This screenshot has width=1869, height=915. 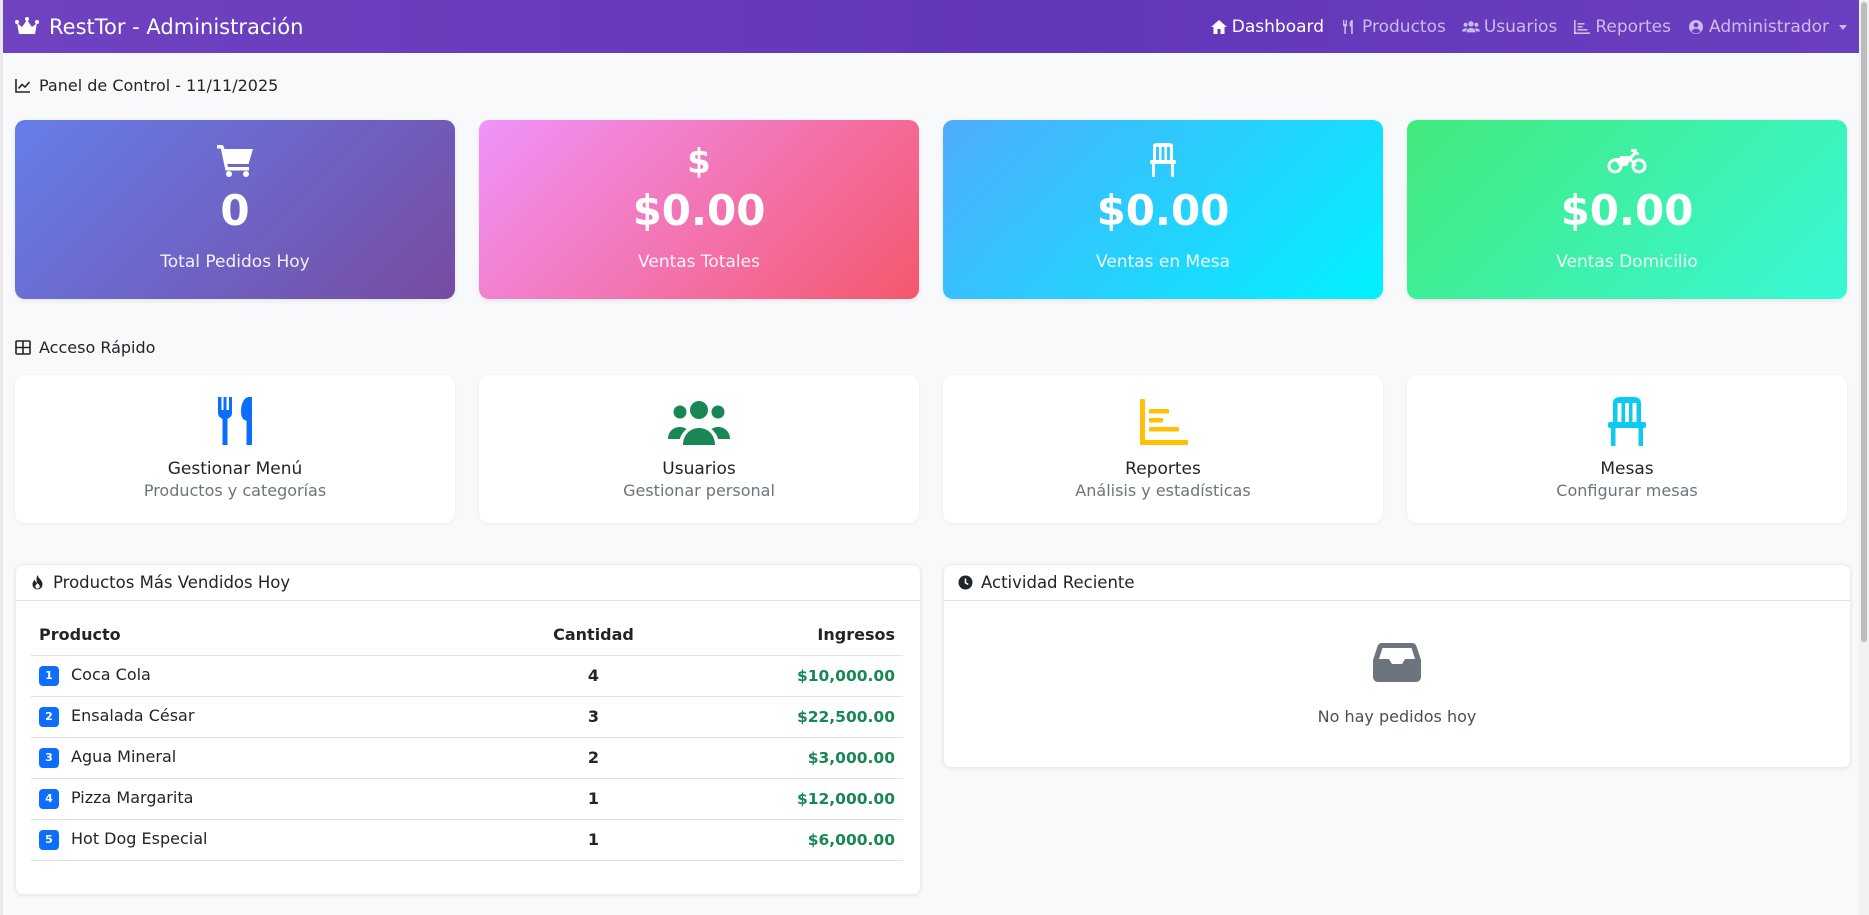 I want to click on stat-label: Ventas en Mesa, so click(x=1163, y=262).